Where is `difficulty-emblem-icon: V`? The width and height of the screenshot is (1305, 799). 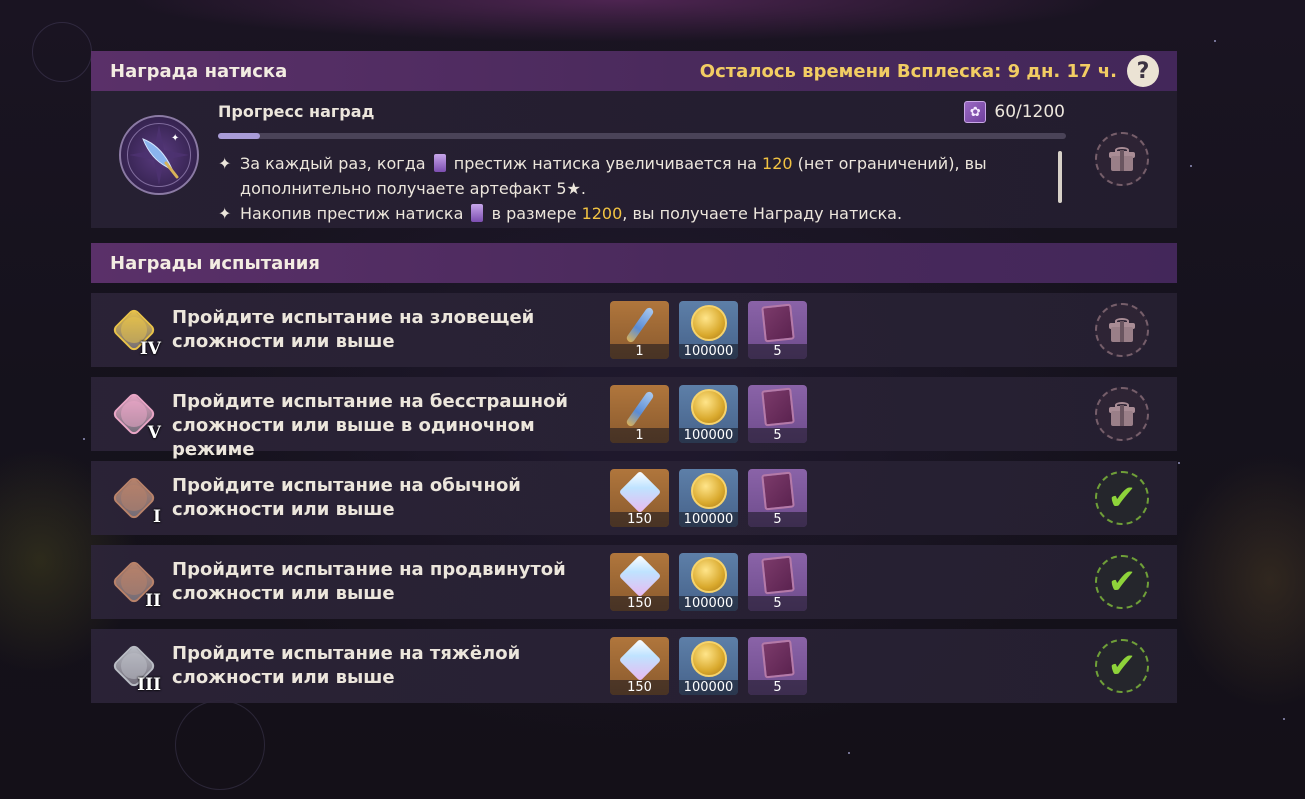 difficulty-emblem-icon: V is located at coordinates (134, 415).